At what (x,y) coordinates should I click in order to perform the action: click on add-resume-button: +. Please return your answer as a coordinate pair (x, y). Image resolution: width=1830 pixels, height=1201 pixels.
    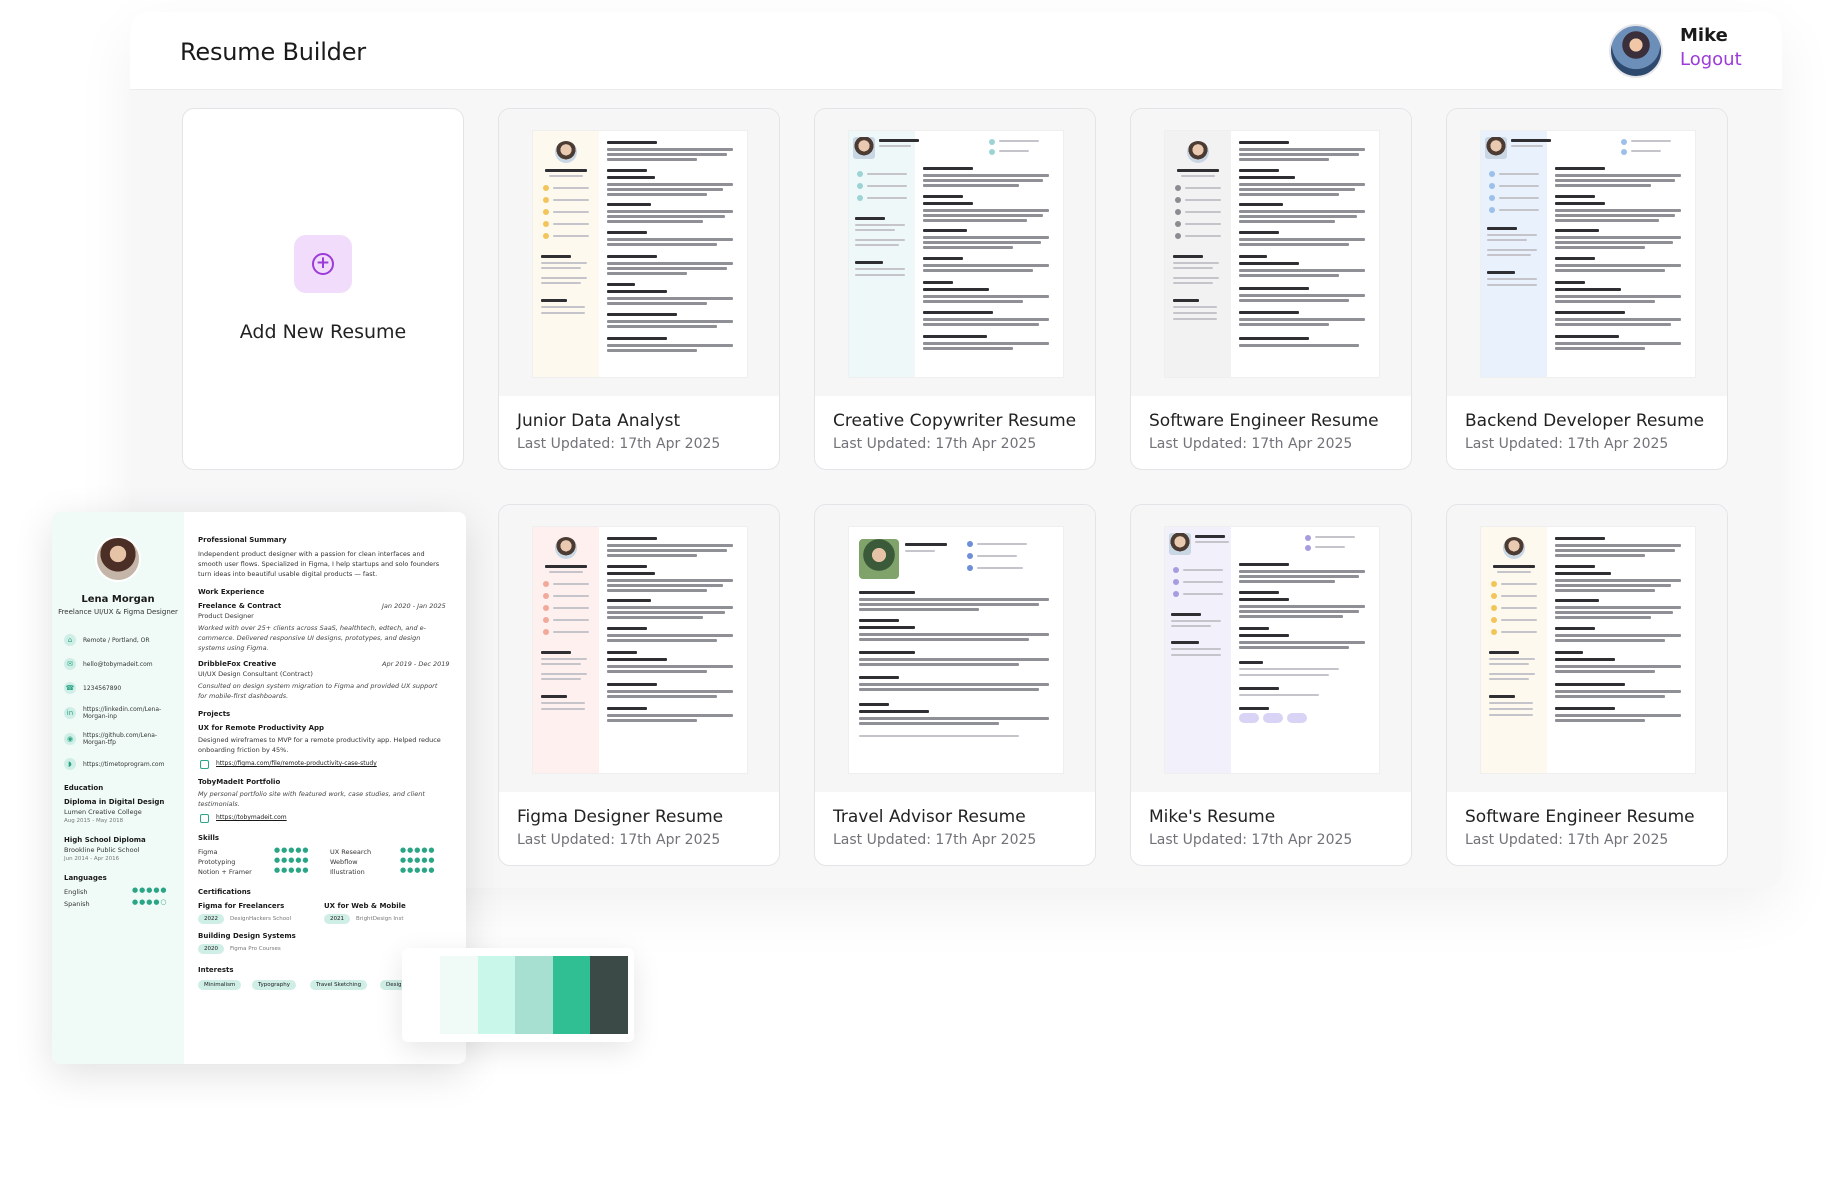
    Looking at the image, I should click on (323, 264).